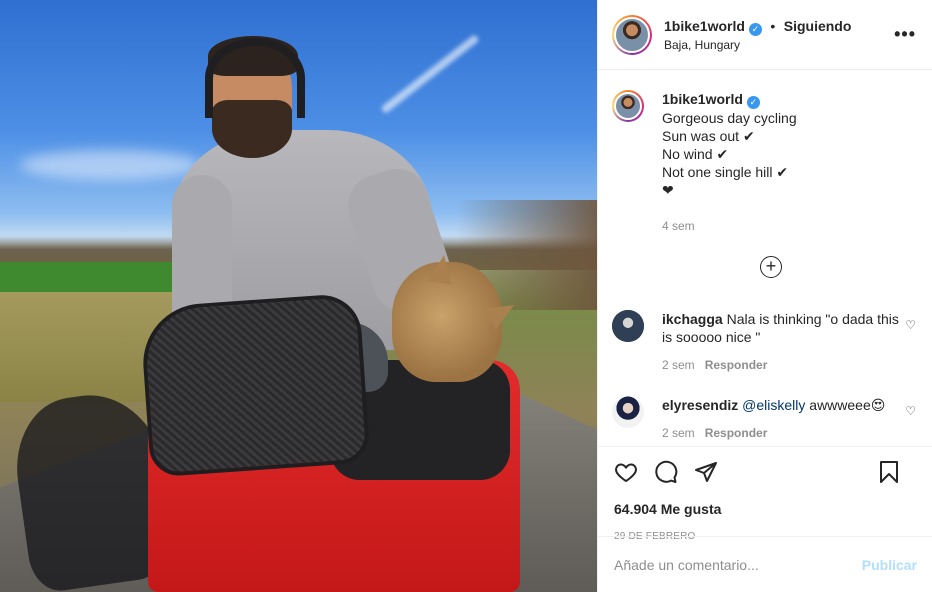 The width and height of the screenshot is (932, 592). Describe the element at coordinates (889, 565) in the screenshot. I see `publish-button: Publicar` at that location.